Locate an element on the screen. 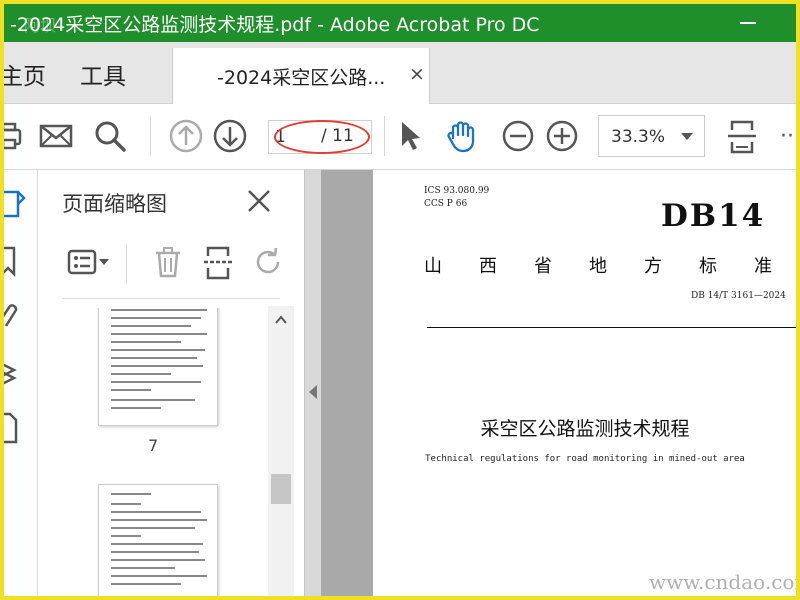  page-number-box: / 11 is located at coordinates (320, 137).